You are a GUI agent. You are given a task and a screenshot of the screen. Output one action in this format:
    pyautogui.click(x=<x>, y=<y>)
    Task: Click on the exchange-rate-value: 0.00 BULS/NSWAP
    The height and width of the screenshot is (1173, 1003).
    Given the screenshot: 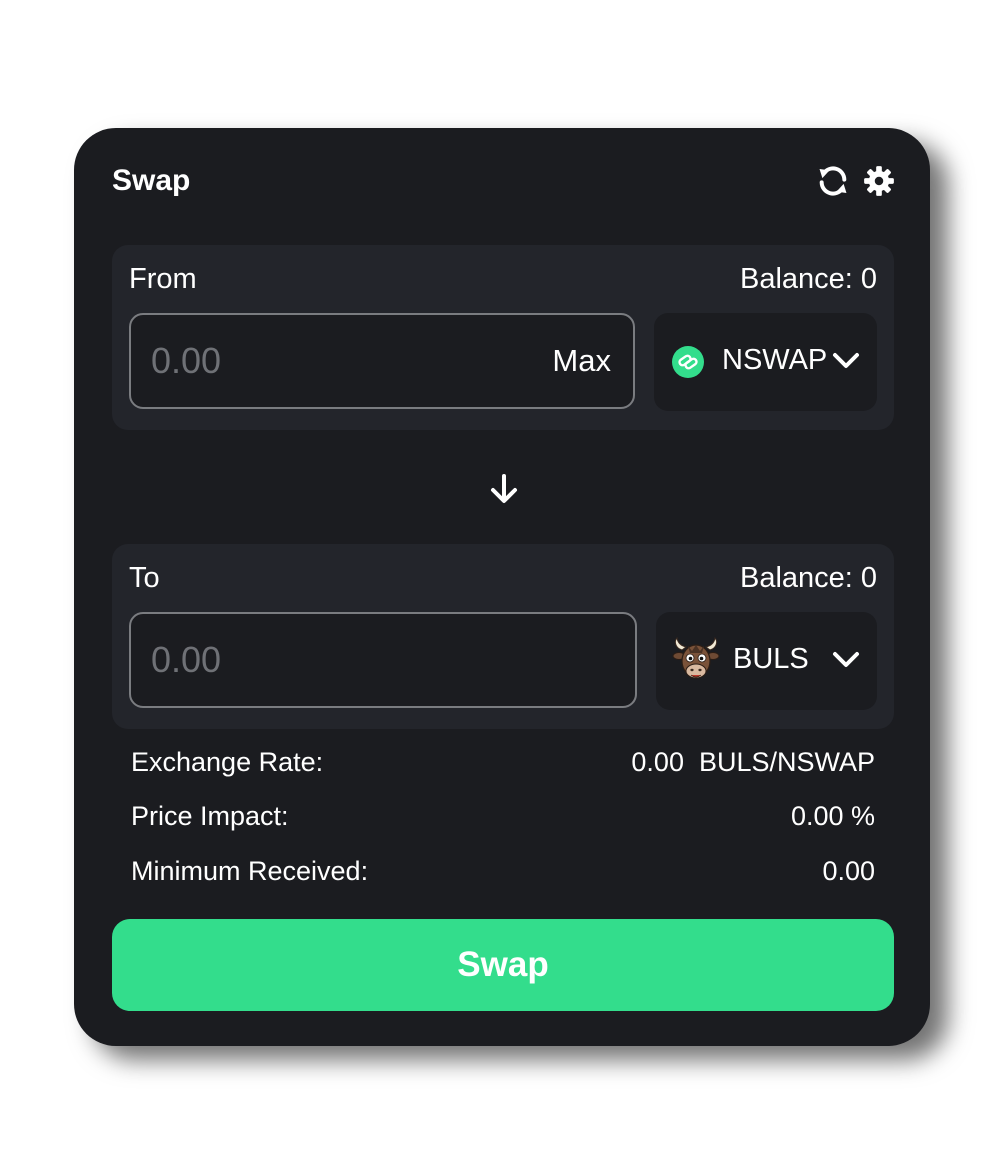 What is the action you would take?
    pyautogui.click(x=753, y=762)
    